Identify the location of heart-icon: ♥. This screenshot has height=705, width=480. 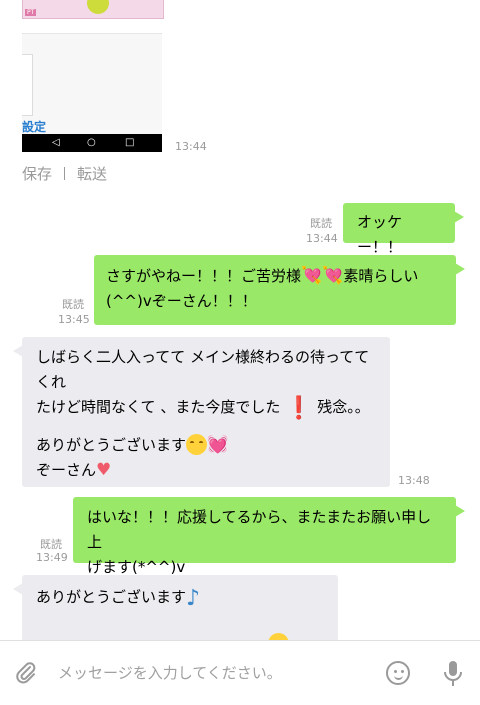
(104, 470).